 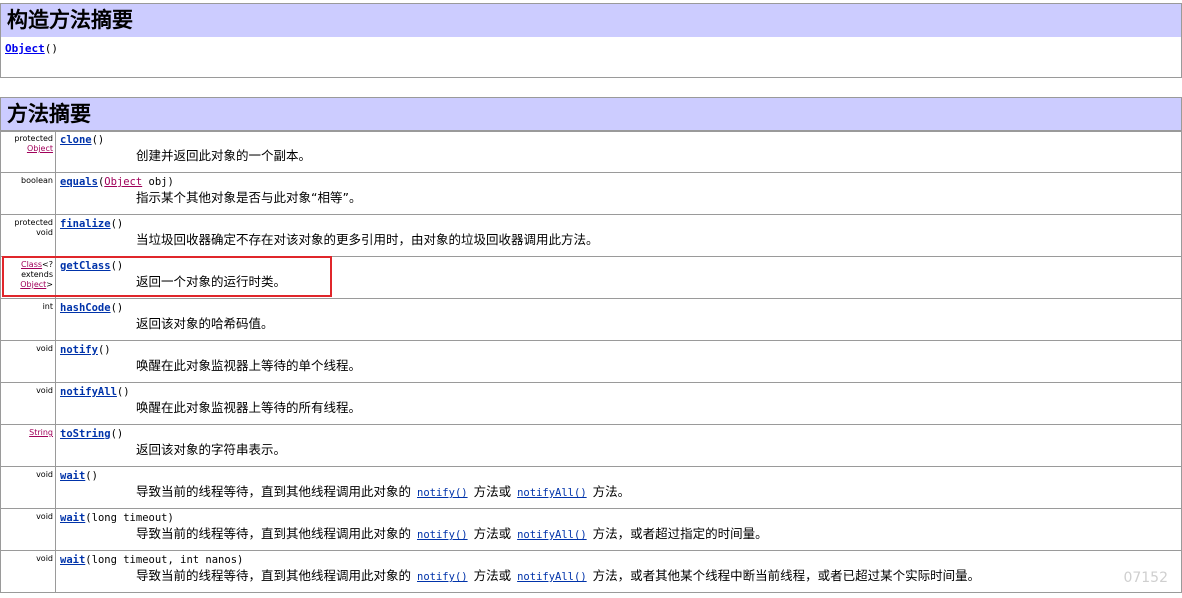 I want to click on method-description-cell: notifyAll() 唤醒在此对象监视器上等待的所有线程。, so click(x=618, y=403).